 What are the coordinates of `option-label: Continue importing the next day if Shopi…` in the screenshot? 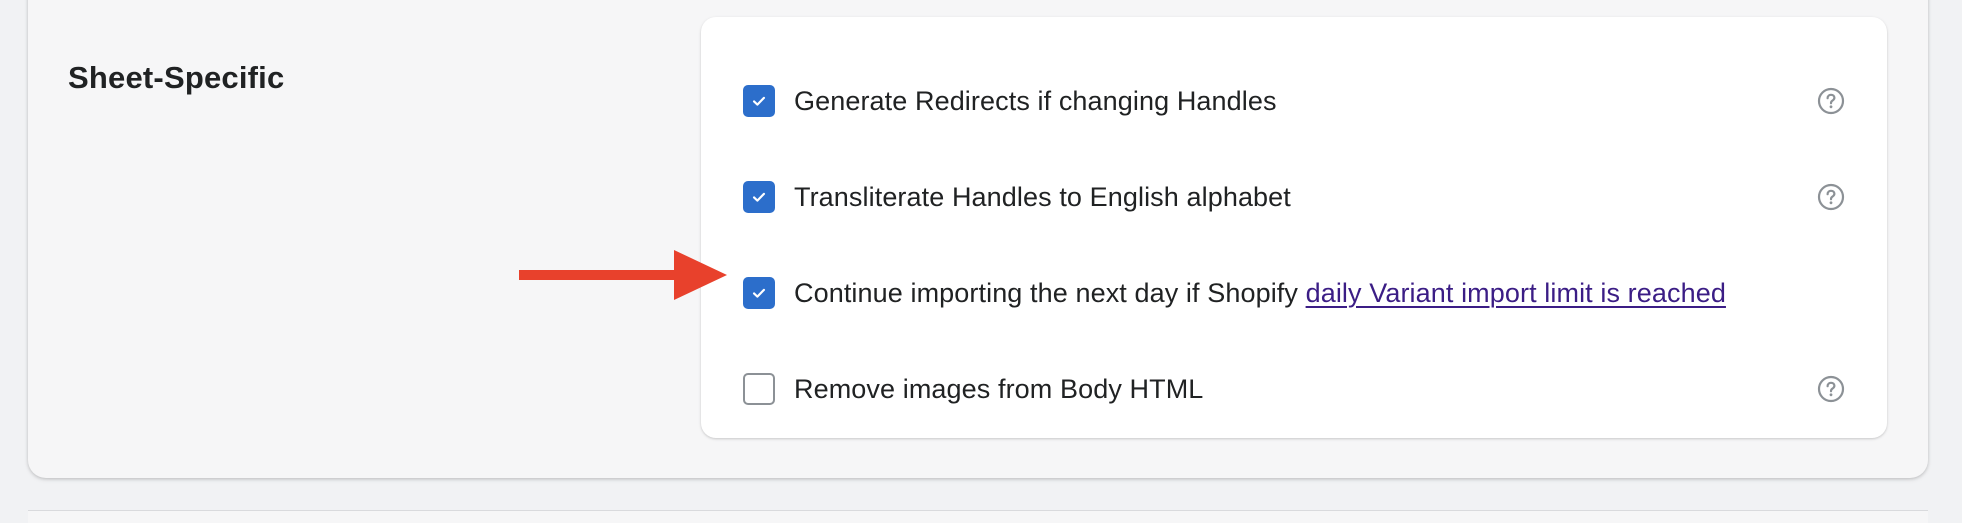 It's located at (1260, 293).